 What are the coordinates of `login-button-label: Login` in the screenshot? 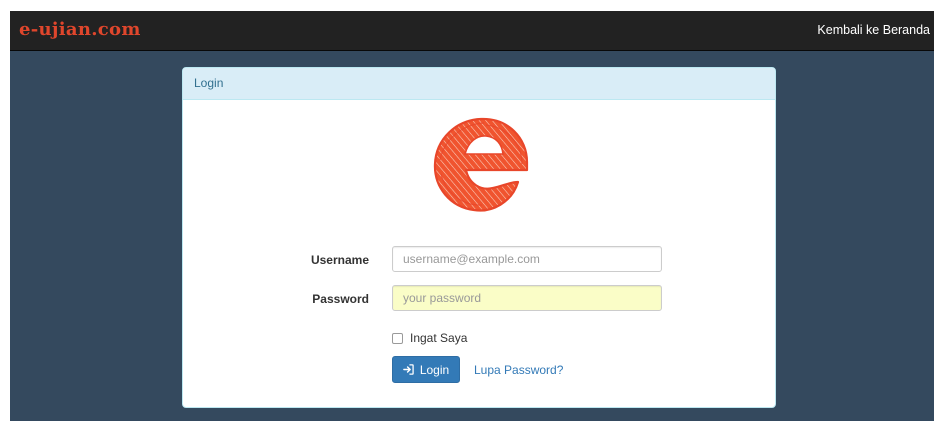 It's located at (434, 369).